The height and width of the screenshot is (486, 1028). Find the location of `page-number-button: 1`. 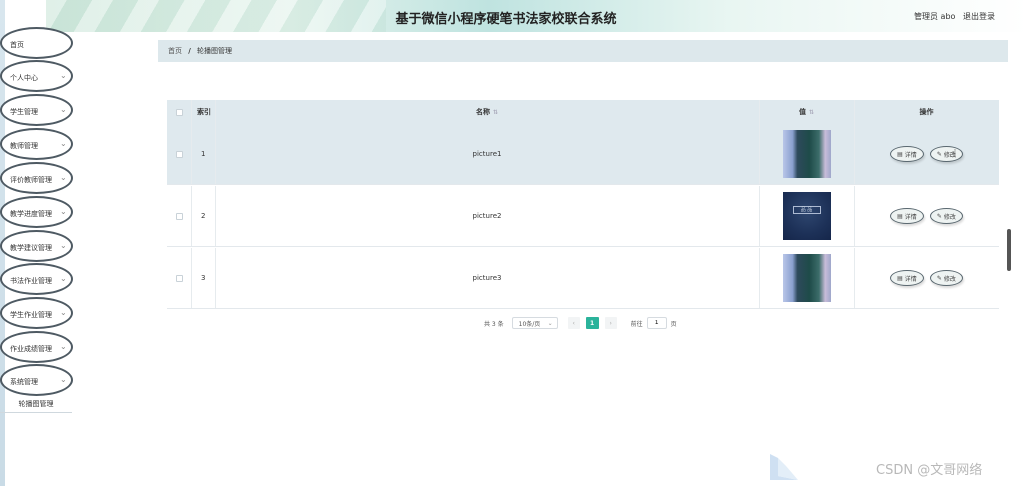

page-number-button: 1 is located at coordinates (592, 323).